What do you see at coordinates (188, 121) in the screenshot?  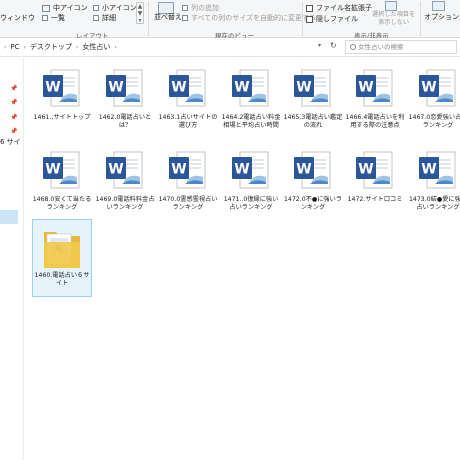 I see `file-name: 1463.1占いサイトの選び方` at bounding box center [188, 121].